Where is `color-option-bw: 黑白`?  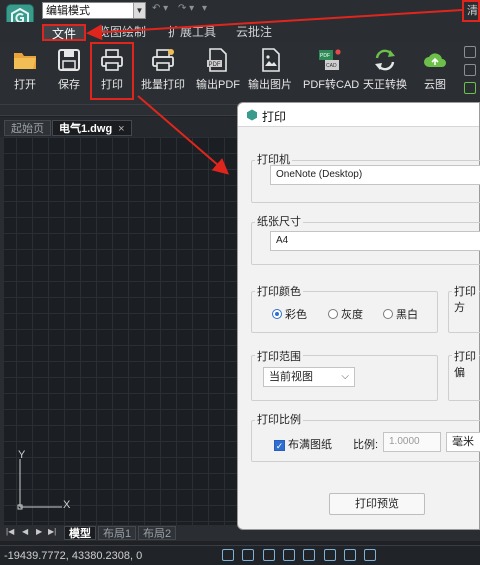
color-option-bw: 黑白 is located at coordinates (400, 314).